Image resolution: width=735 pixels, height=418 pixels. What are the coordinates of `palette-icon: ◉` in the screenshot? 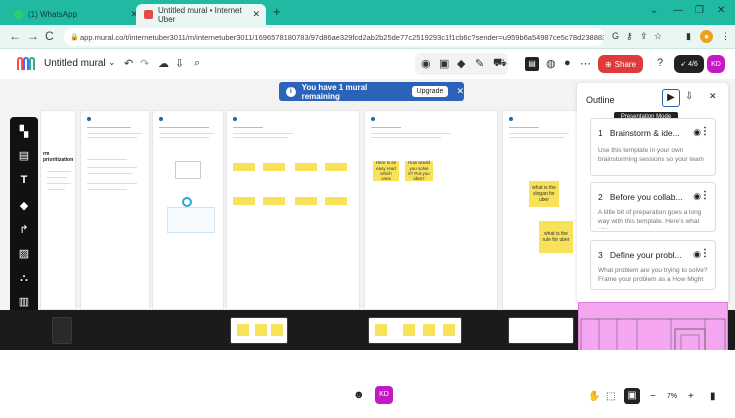 It's located at (426, 63).